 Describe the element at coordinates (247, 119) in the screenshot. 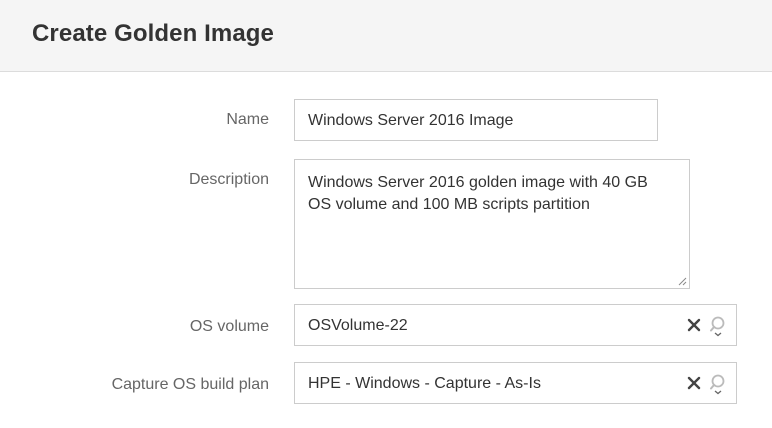

I see `name-label: Name` at that location.